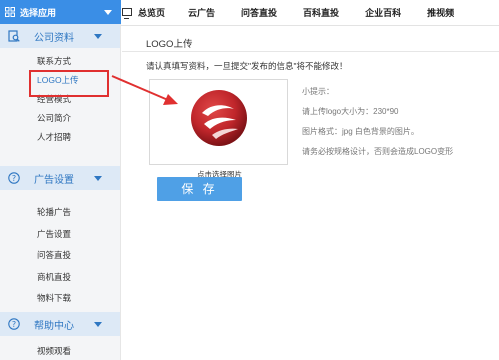  What do you see at coordinates (360, 131) in the screenshot?
I see `hint-line: 图片格式：jpg 白色背景的图片。` at bounding box center [360, 131].